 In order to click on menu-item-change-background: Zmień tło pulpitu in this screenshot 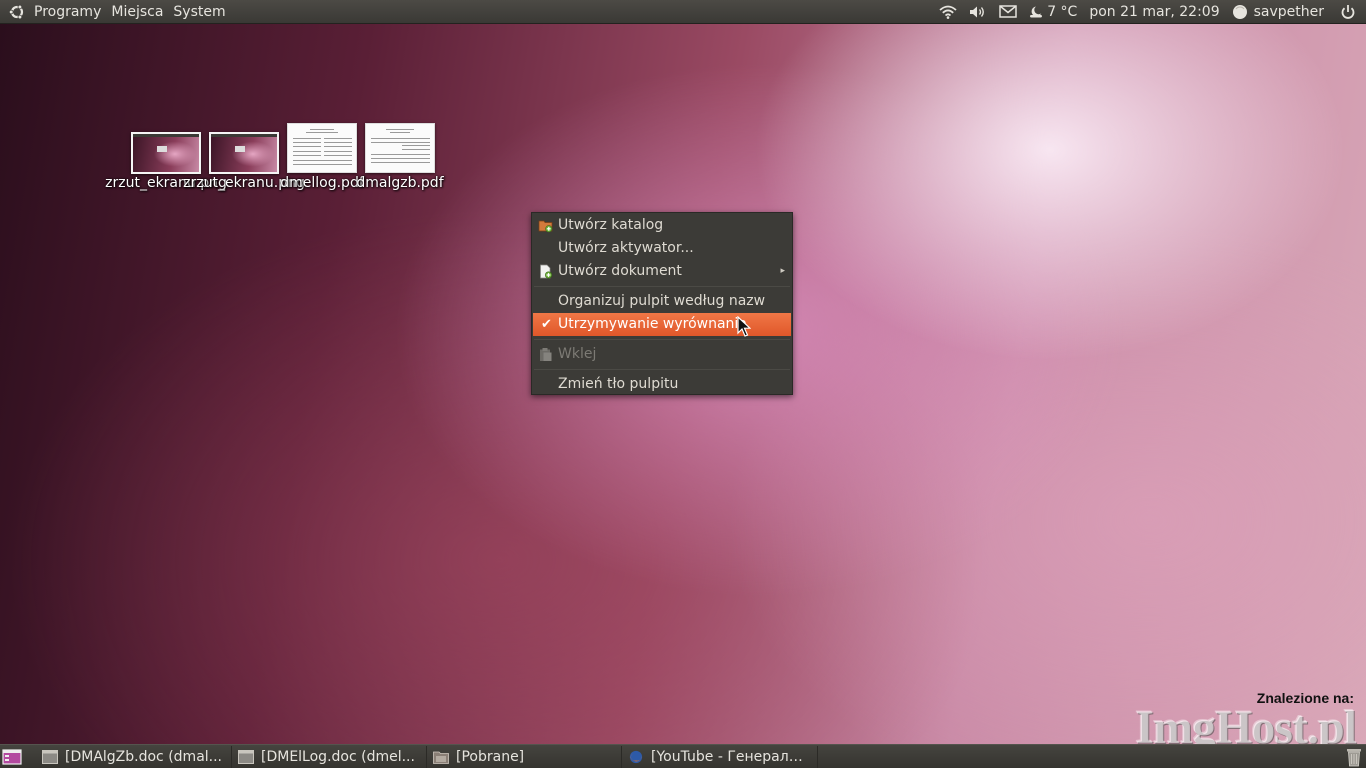, I will do `click(662, 384)`.